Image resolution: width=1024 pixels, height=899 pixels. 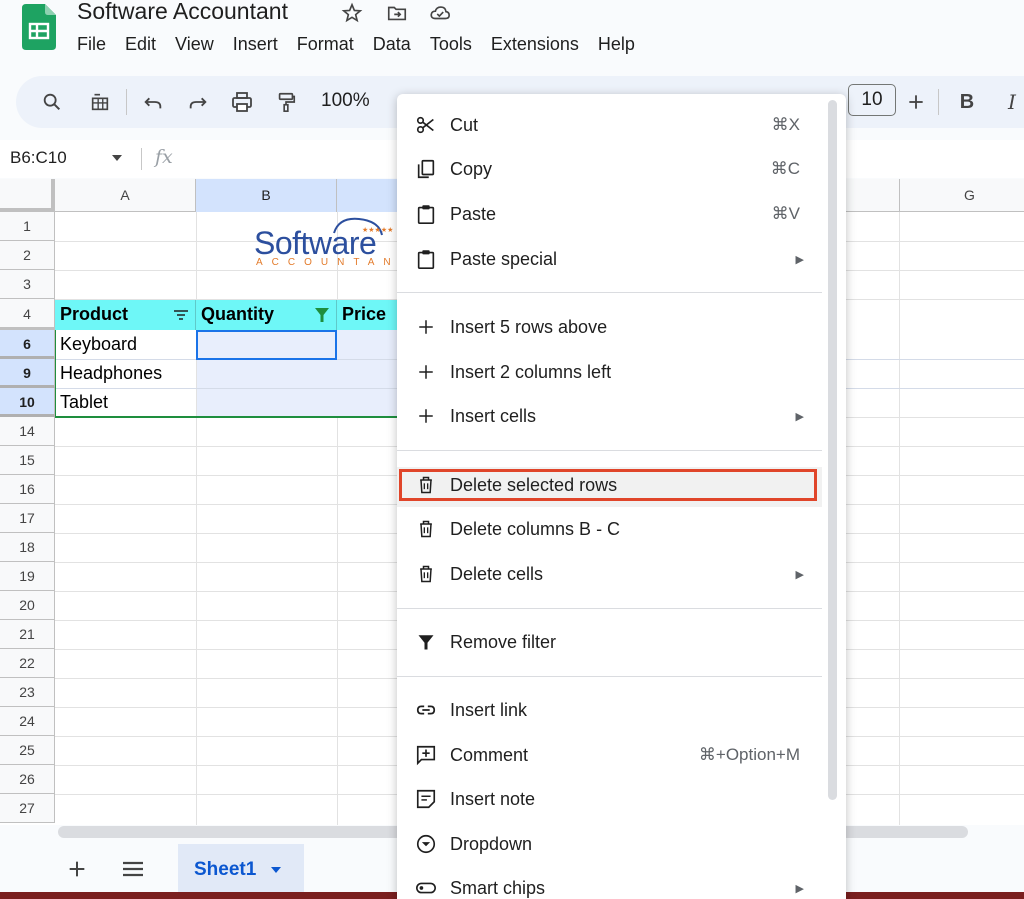 I want to click on star-icon, so click(x=352, y=13).